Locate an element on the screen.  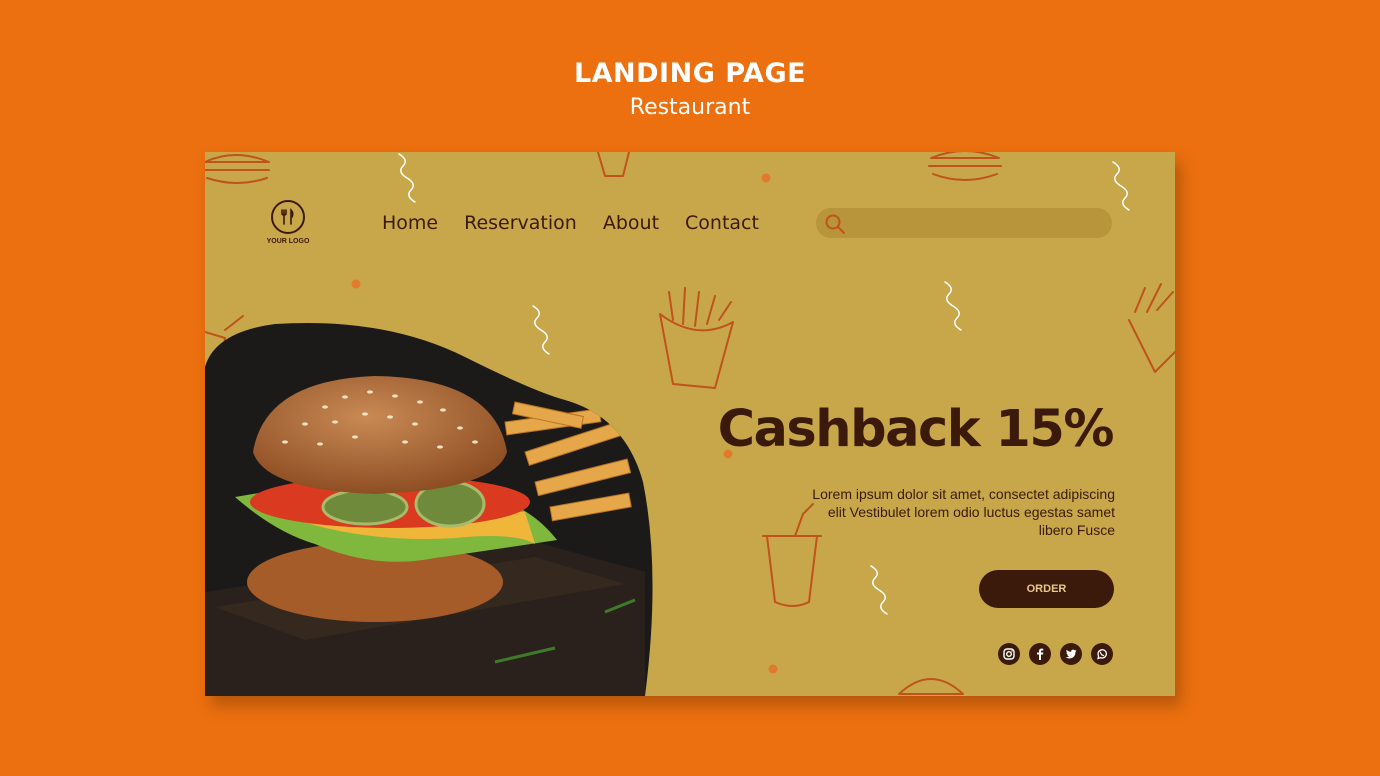
instagram-icon is located at coordinates (1009, 654).